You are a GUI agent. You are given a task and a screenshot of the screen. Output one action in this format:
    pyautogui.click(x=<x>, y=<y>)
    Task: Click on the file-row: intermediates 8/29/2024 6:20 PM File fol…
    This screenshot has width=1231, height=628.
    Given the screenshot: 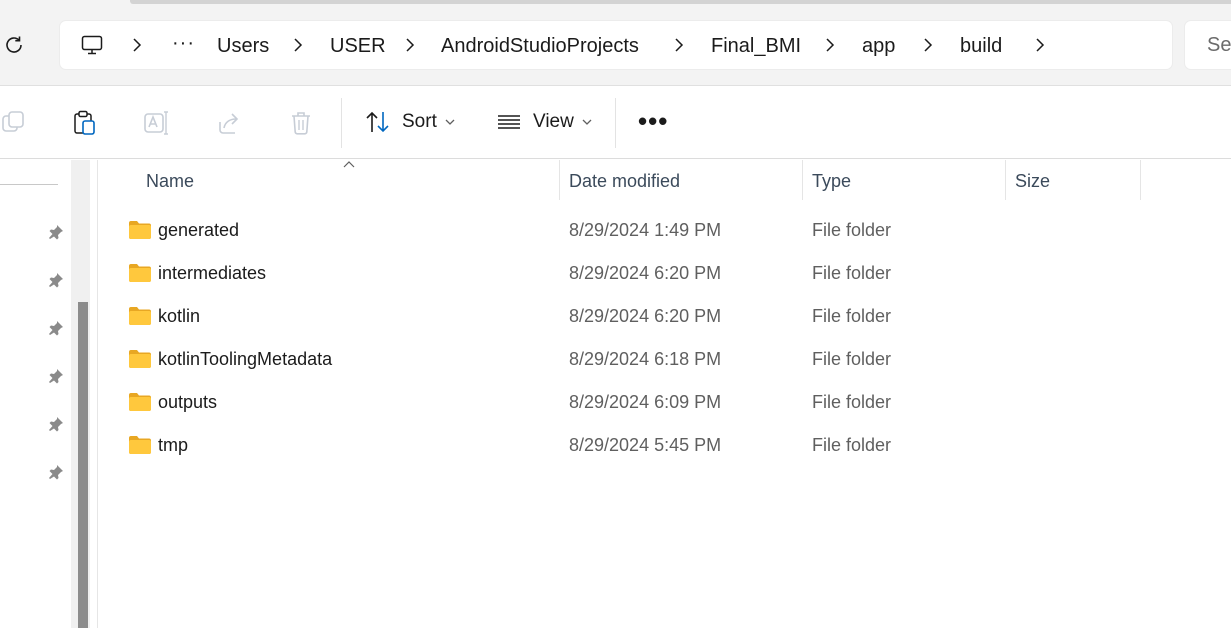 What is the action you would take?
    pyautogui.click(x=665, y=276)
    